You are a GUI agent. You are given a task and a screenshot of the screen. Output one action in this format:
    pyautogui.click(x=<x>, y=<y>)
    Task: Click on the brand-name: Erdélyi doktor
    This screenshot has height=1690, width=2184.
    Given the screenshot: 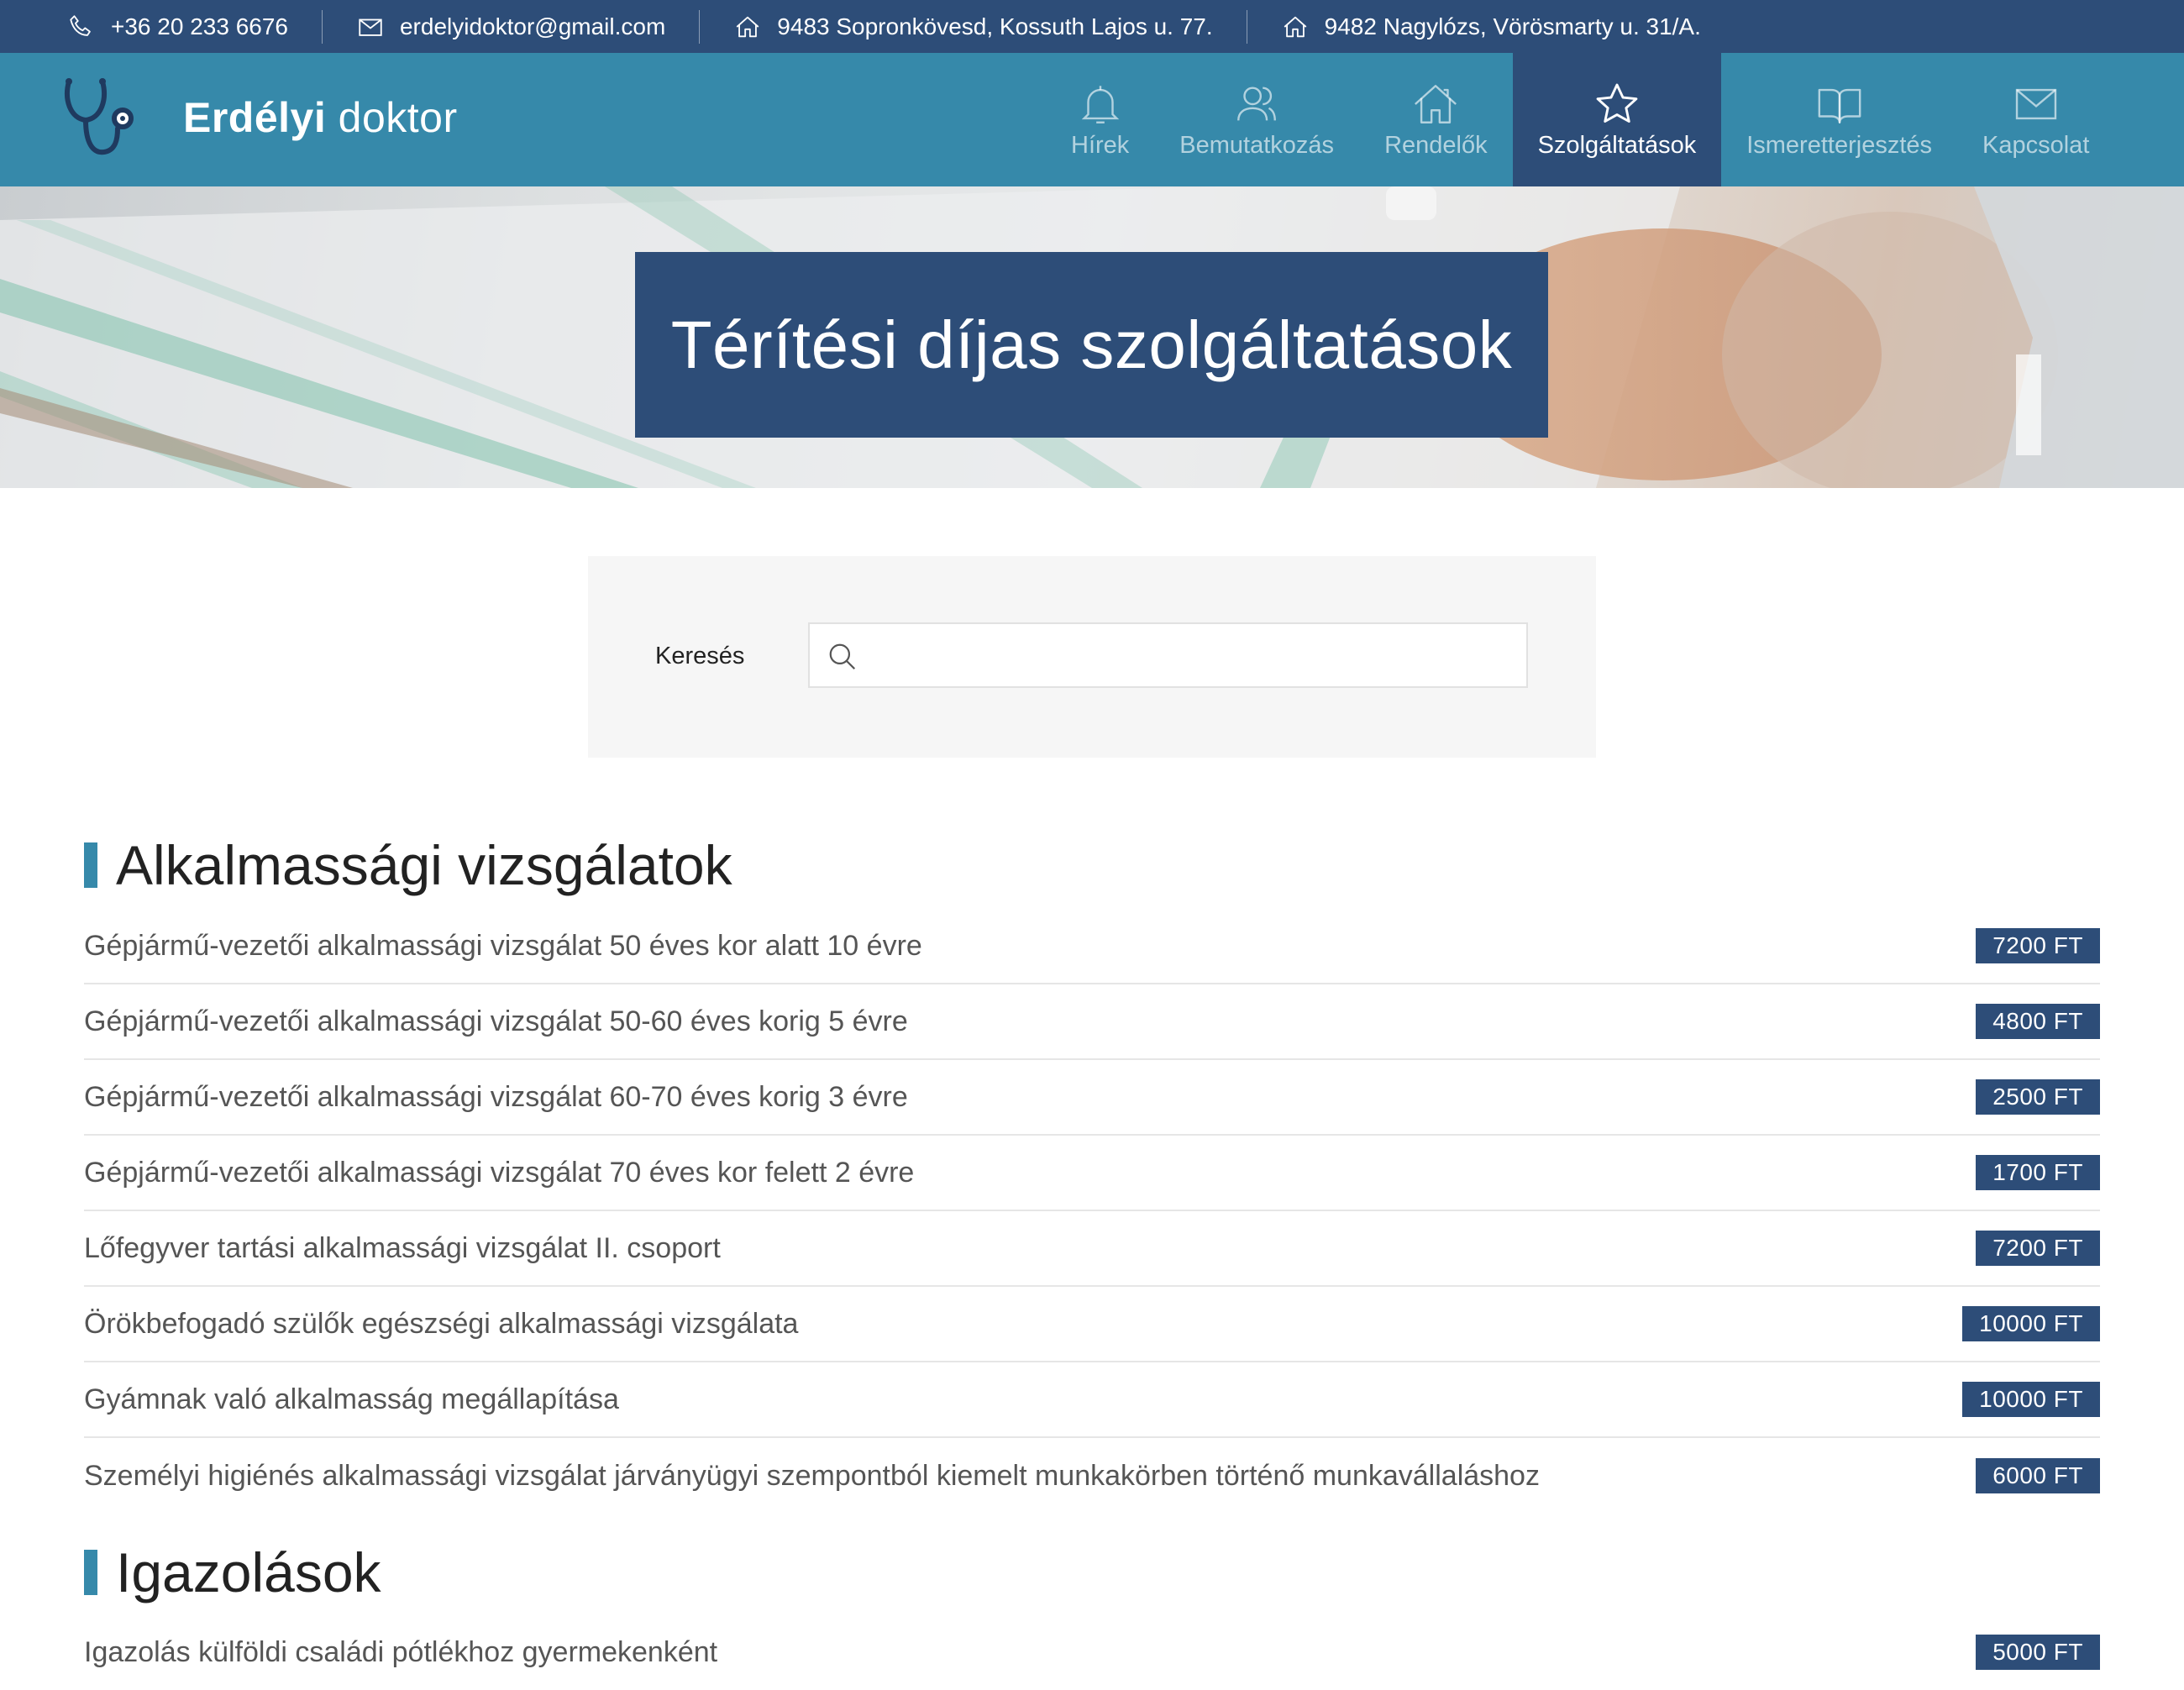 What is the action you would take?
    pyautogui.click(x=320, y=118)
    